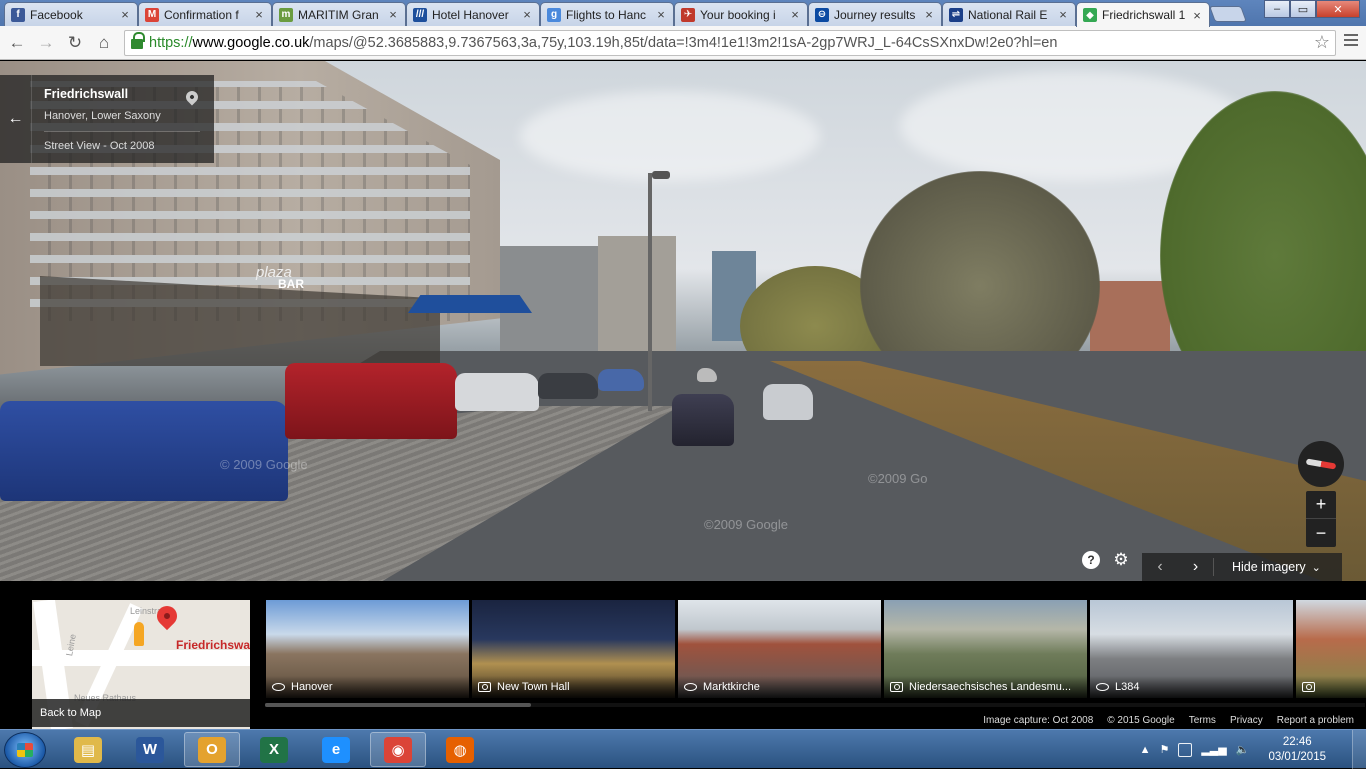  Describe the element at coordinates (1202, 720) in the screenshot. I see `terms-link: Terms` at that location.